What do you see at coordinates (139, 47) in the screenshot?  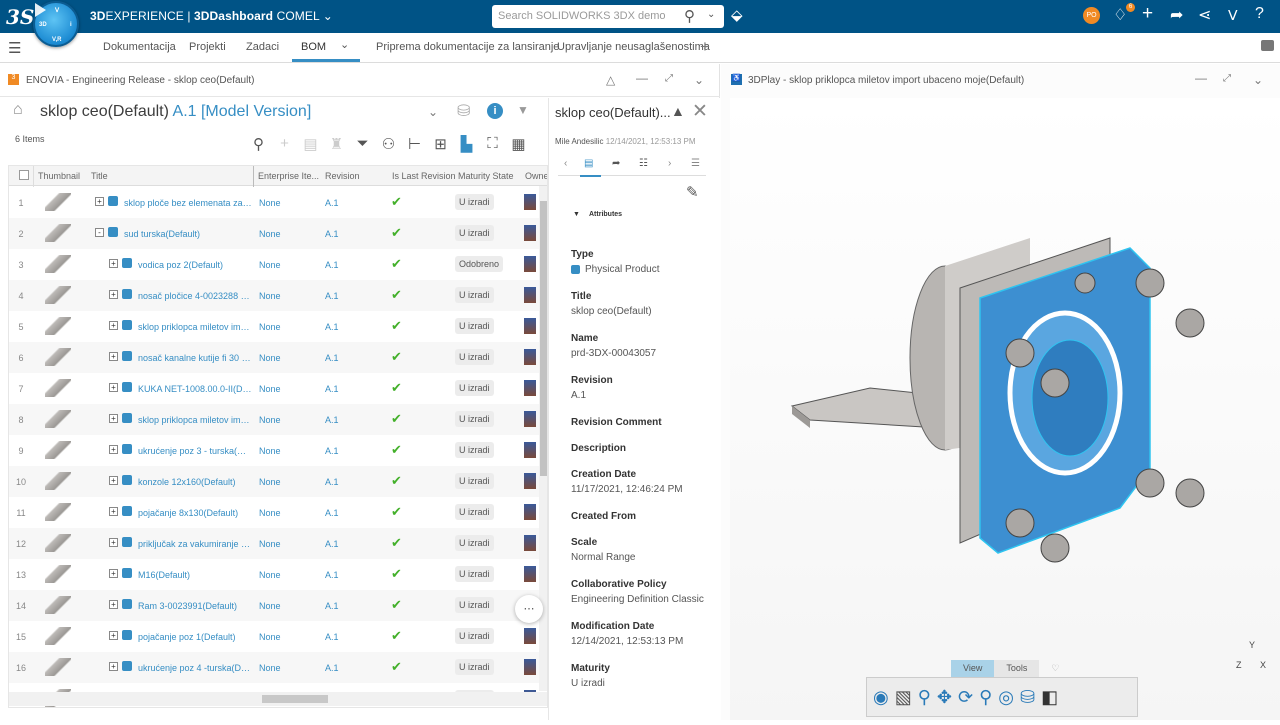 I see `tab-dokumentacija: Dokumentacija` at bounding box center [139, 47].